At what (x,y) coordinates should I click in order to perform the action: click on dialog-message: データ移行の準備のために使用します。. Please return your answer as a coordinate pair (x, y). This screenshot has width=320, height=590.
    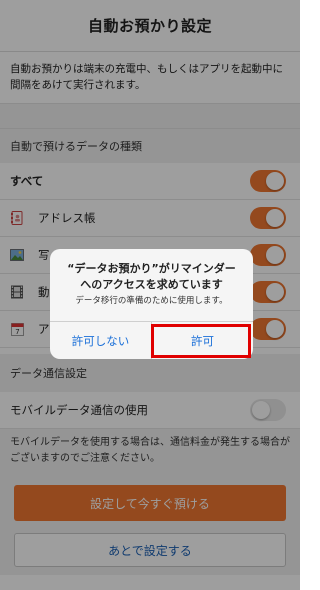
    Looking at the image, I should click on (151, 301).